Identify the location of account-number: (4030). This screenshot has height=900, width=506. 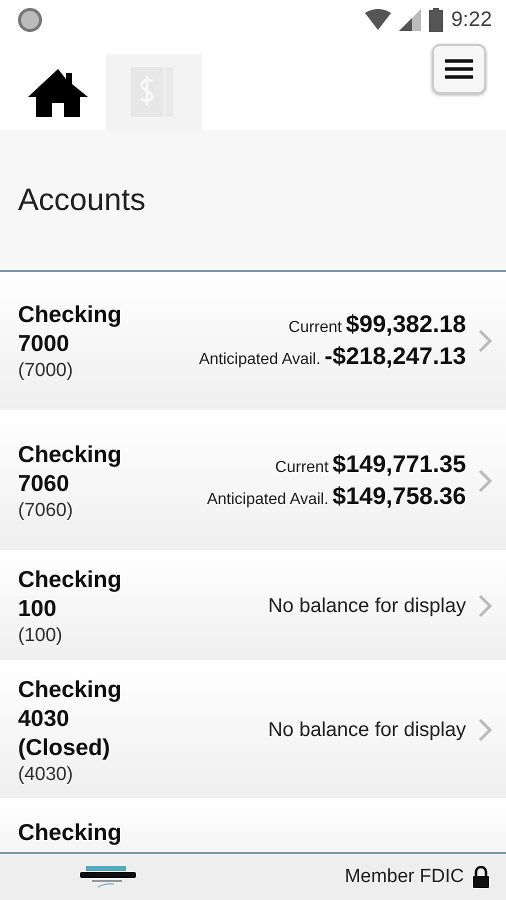
(46, 775).